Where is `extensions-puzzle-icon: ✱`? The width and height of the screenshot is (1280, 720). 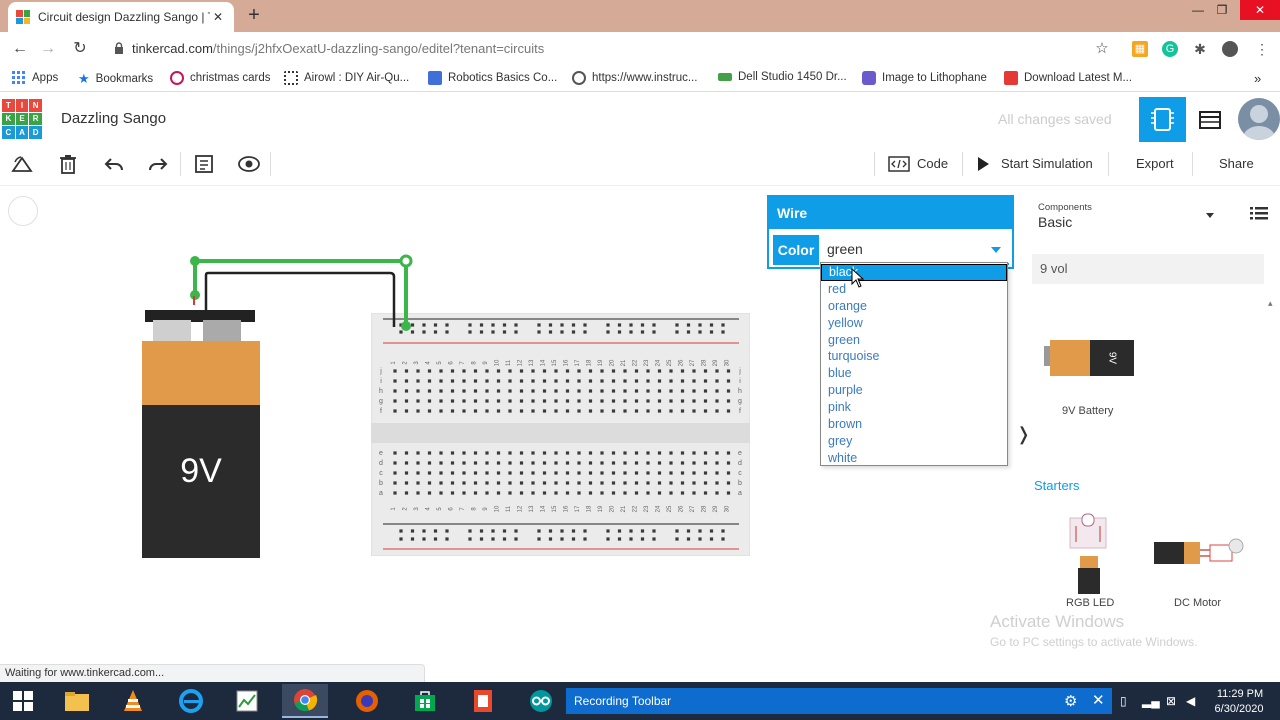
extensions-puzzle-icon: ✱ is located at coordinates (1200, 49).